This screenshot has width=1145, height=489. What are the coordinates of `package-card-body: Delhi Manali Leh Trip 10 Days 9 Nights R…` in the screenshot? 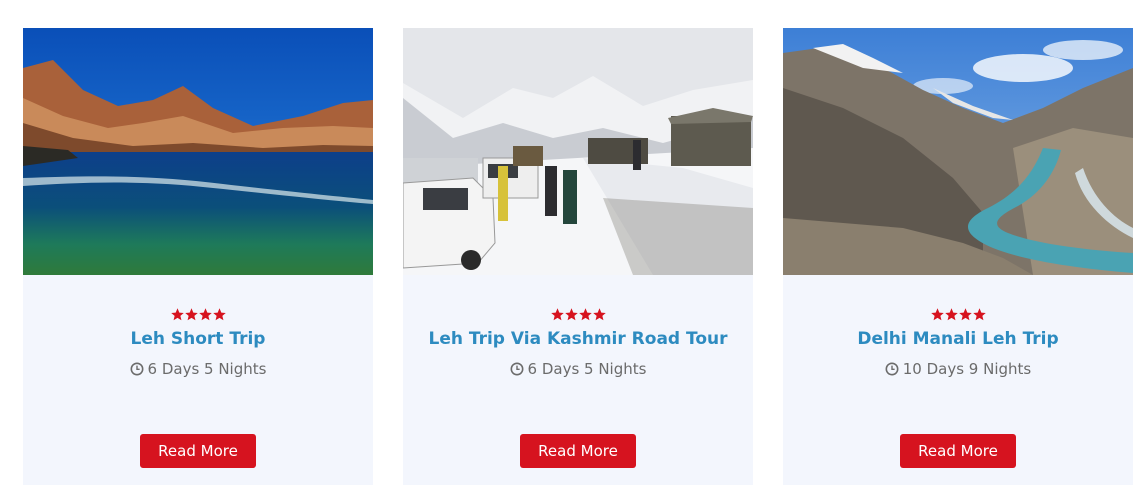 It's located at (958, 380).